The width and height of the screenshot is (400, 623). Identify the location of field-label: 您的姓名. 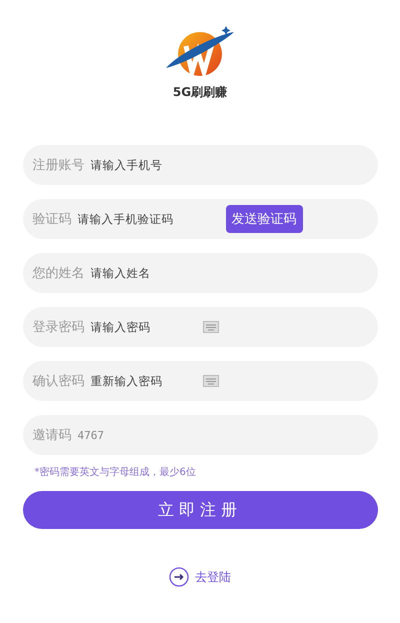
(58, 273).